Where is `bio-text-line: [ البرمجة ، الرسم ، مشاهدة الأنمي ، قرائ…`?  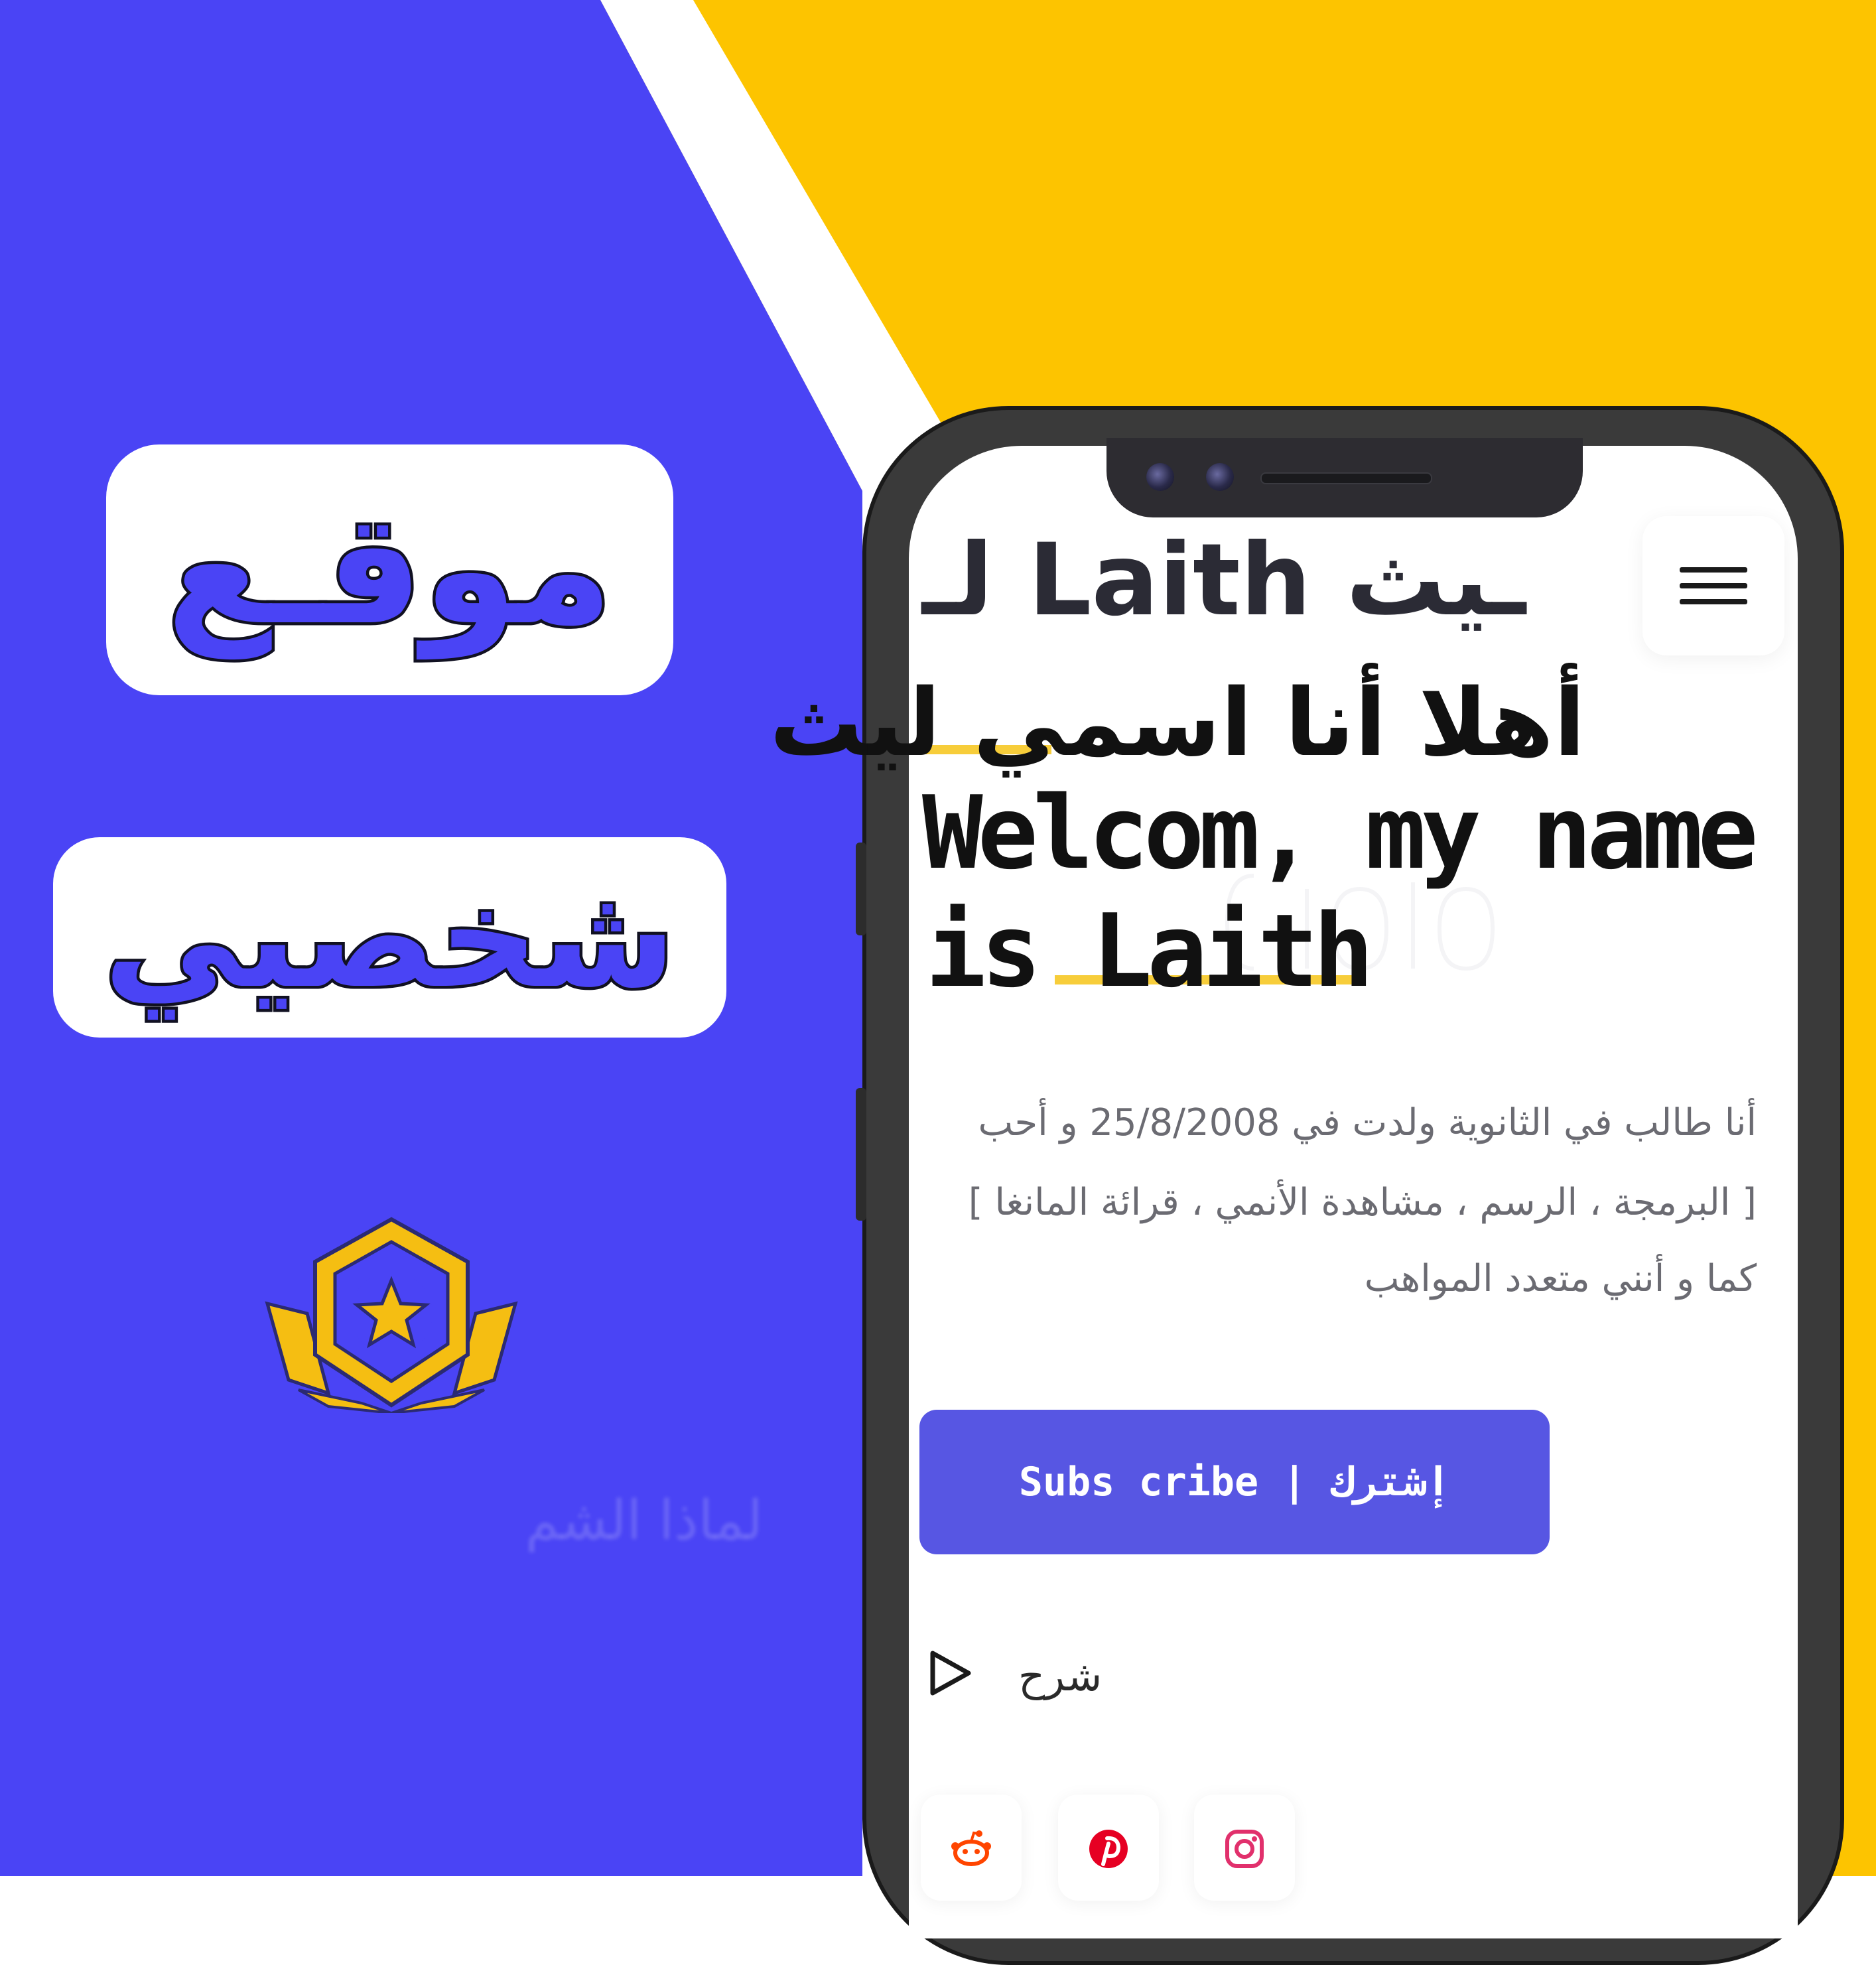
bio-text-line: [ البرمجة ، الرسم ، مشاهدة الأنمي ، قرائ… is located at coordinates (1362, 1202).